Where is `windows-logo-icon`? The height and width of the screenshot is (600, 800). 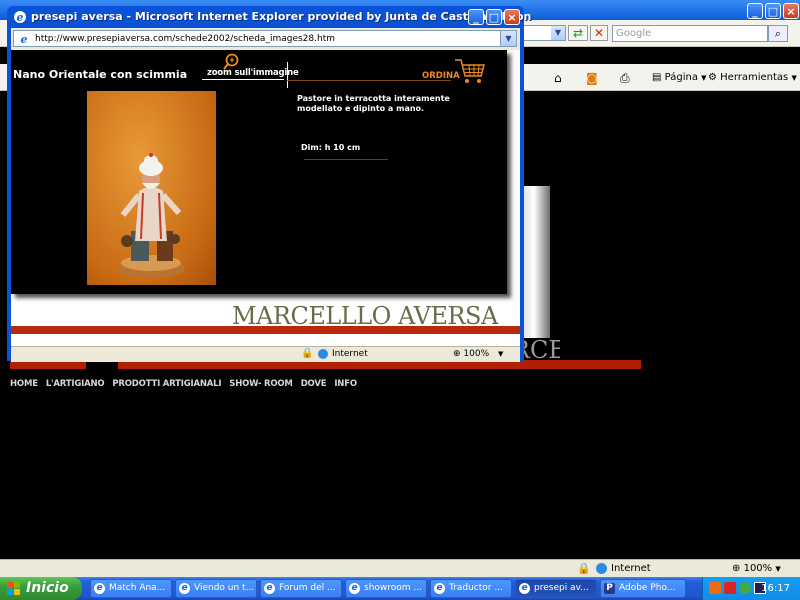
windows-logo-icon is located at coordinates (13, 588).